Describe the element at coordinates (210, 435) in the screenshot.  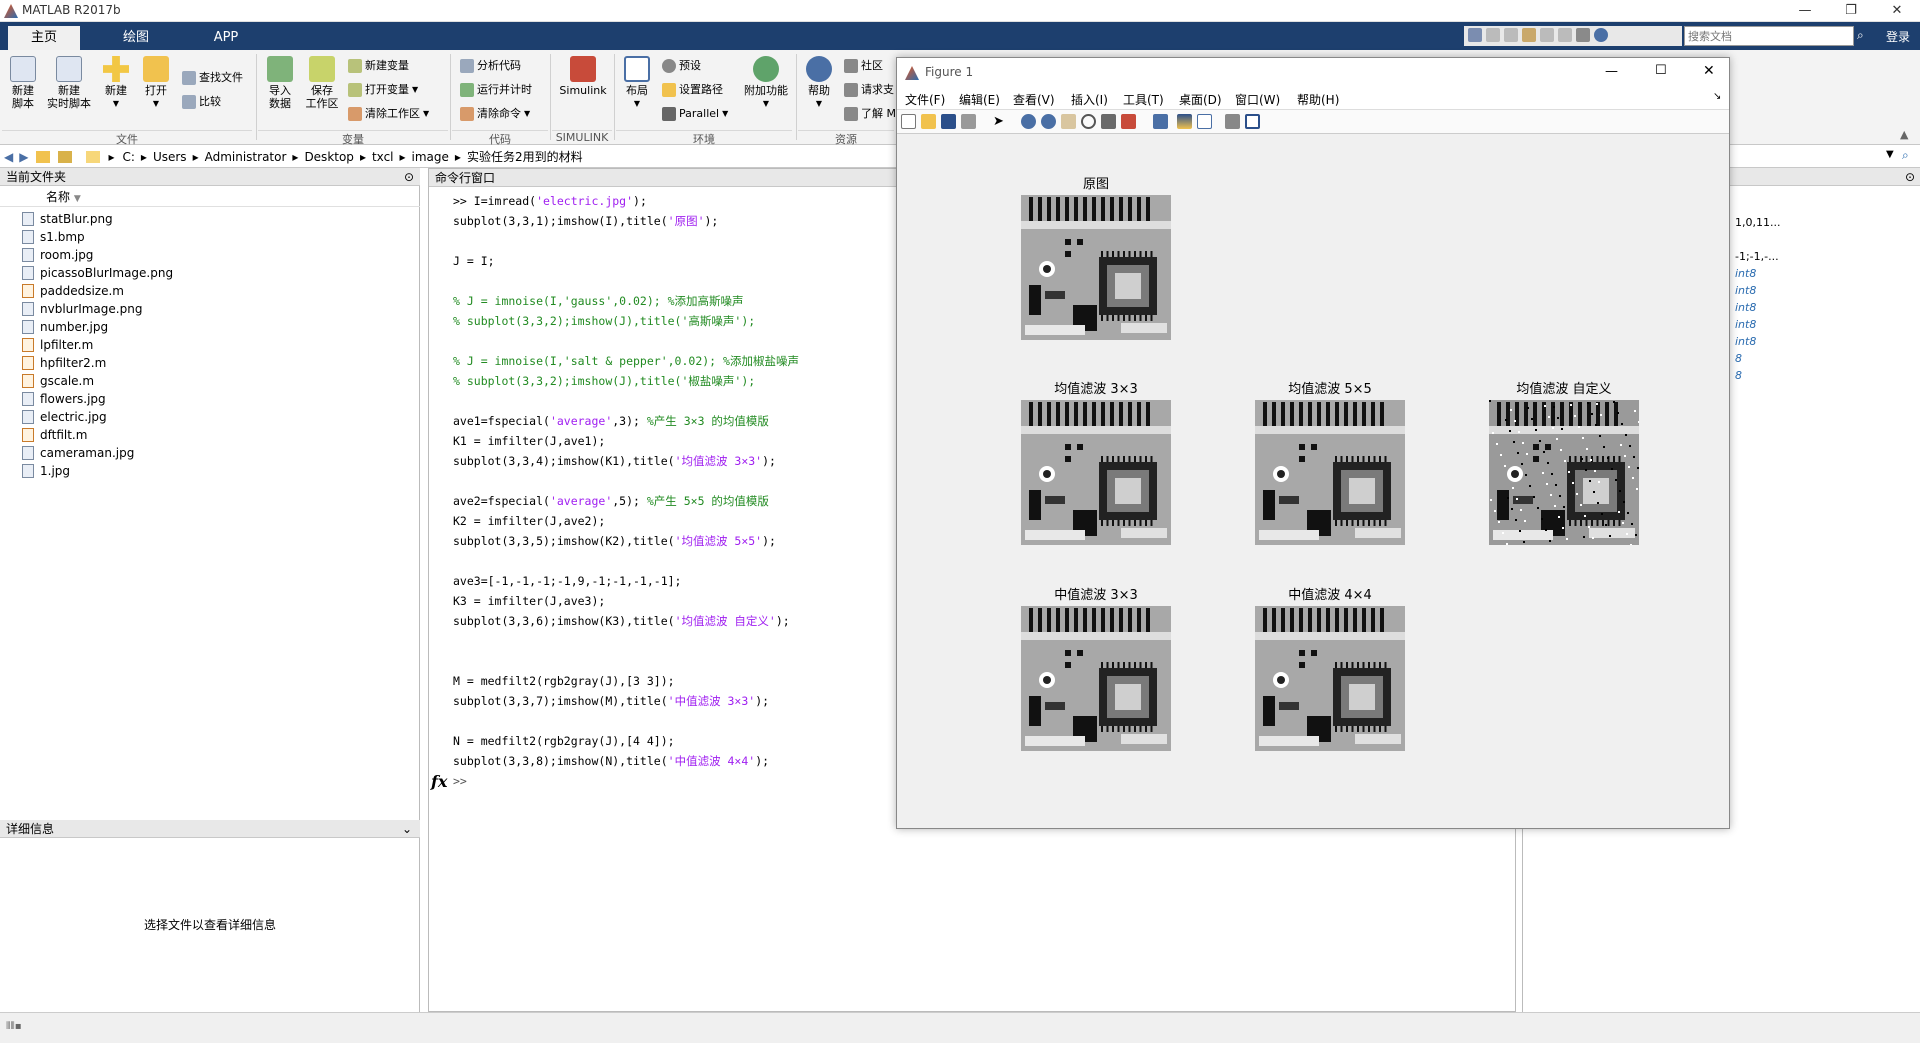
I see `file-list-item: dftfilt.m` at that location.